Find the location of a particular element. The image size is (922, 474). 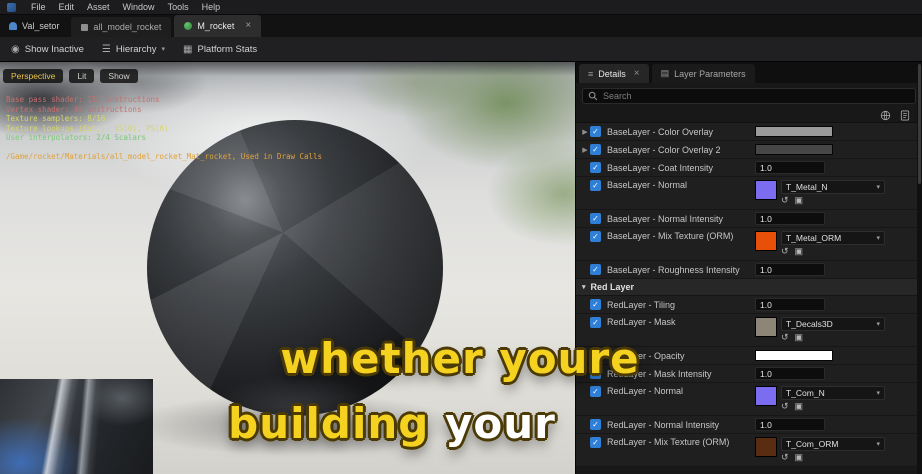

texture-dropdown: T_Com_N ▾ is located at coordinates (833, 393).